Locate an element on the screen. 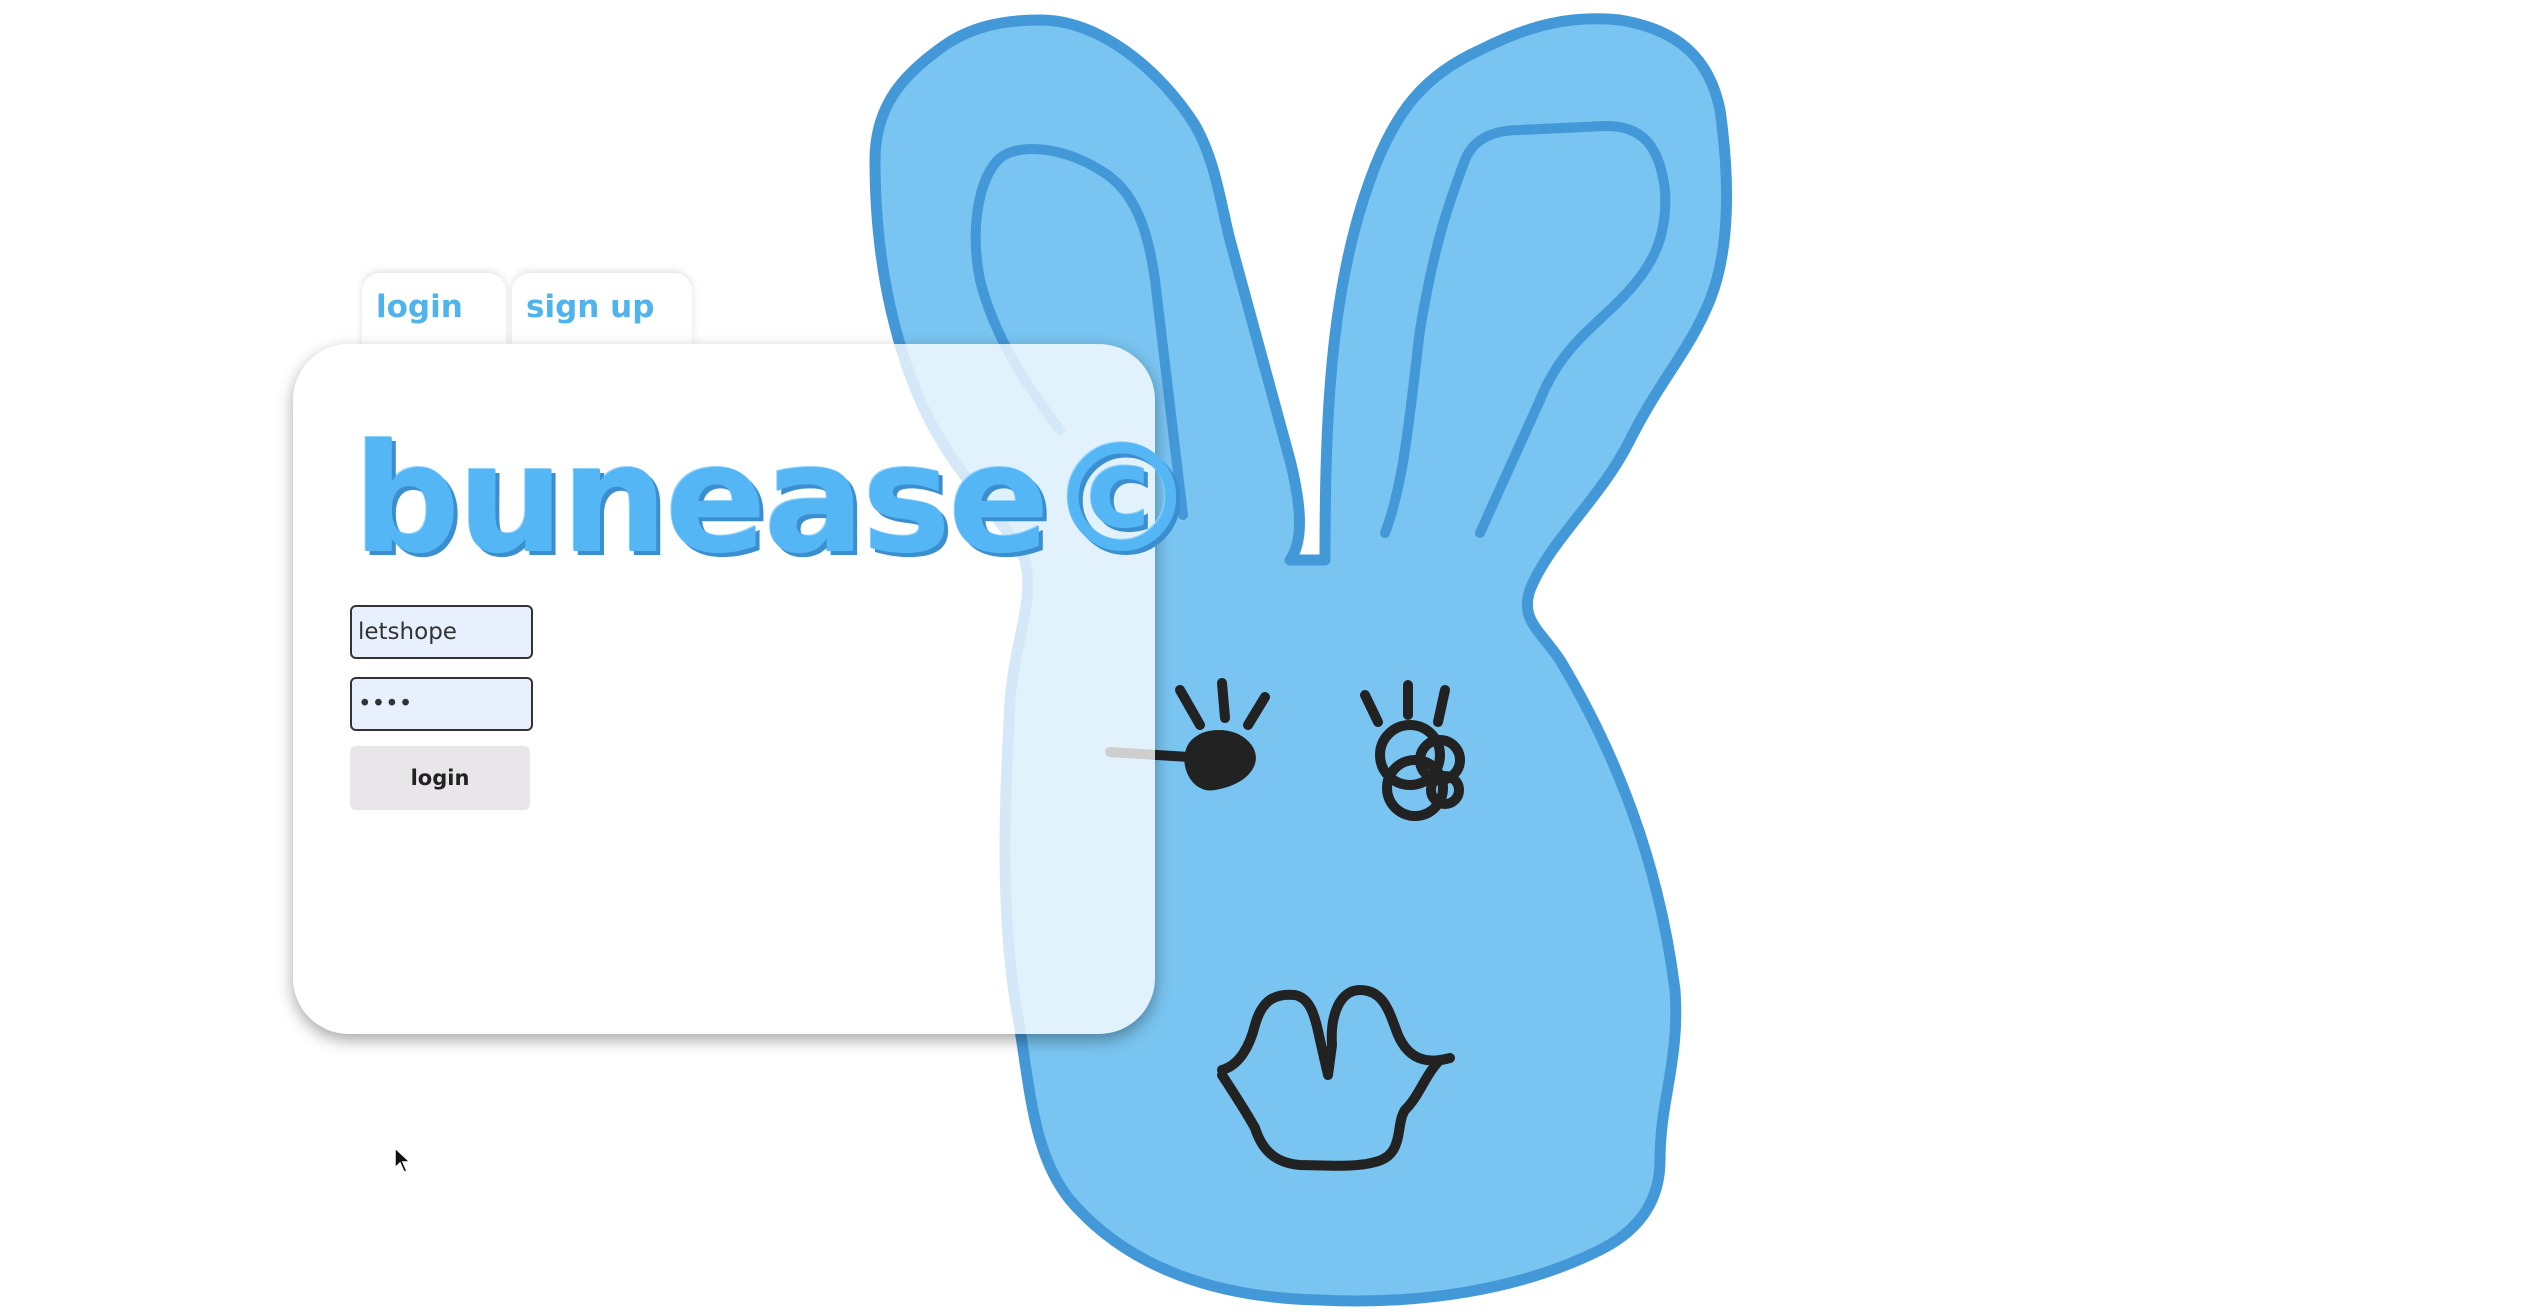 This screenshot has height=1313, width=2538. username-input is located at coordinates (441, 632).